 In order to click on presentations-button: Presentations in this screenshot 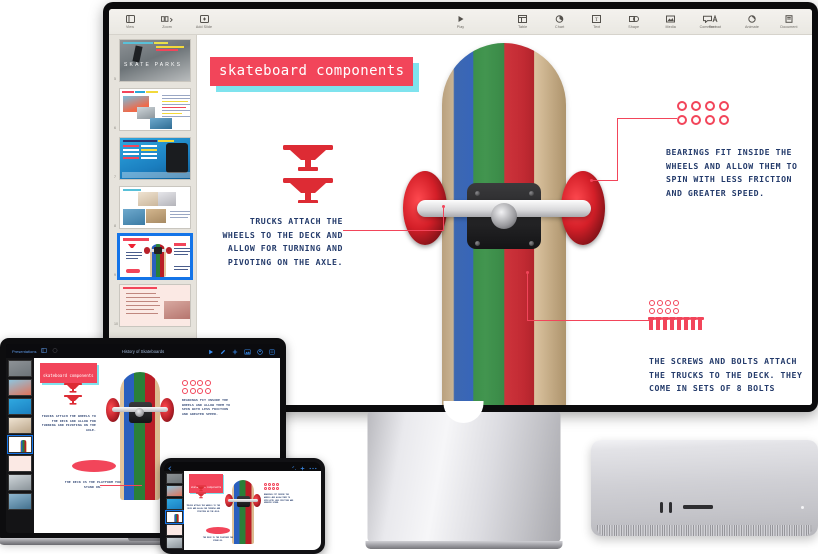, I will do `click(24, 351)`.